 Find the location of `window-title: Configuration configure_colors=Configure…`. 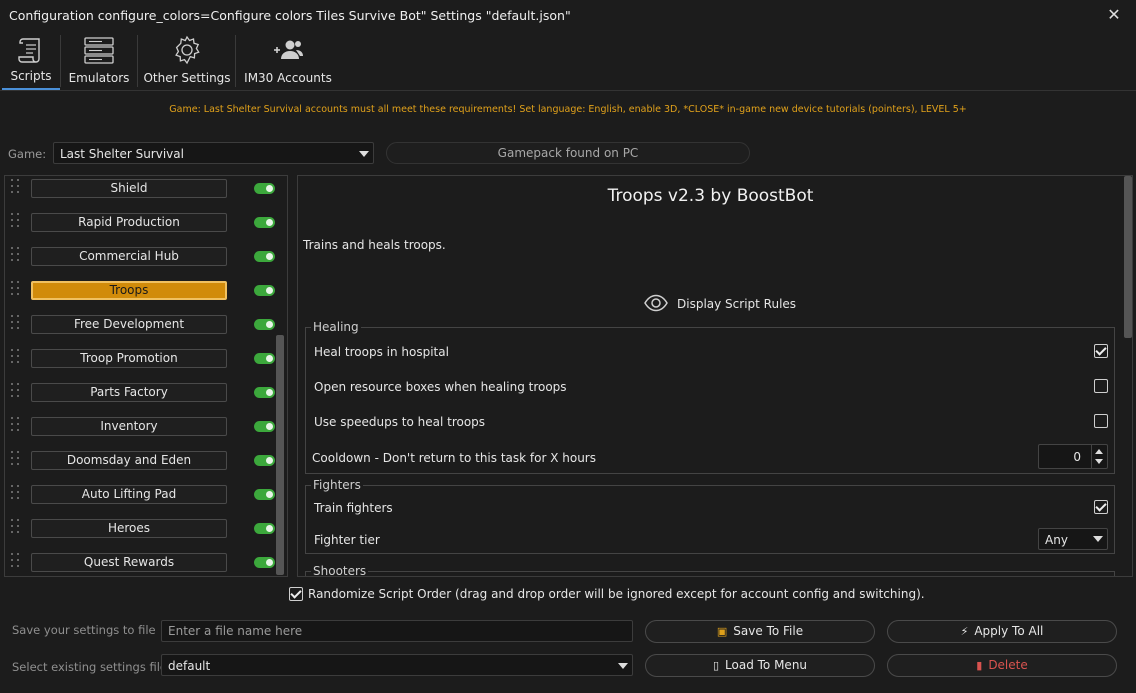

window-title: Configuration configure_colors=Configure… is located at coordinates (290, 15).